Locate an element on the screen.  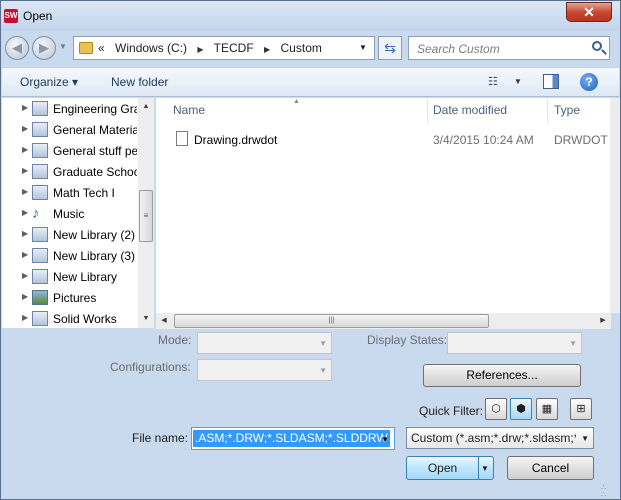
tree-item: ▶ General Materia is located at coordinates (69, 129).